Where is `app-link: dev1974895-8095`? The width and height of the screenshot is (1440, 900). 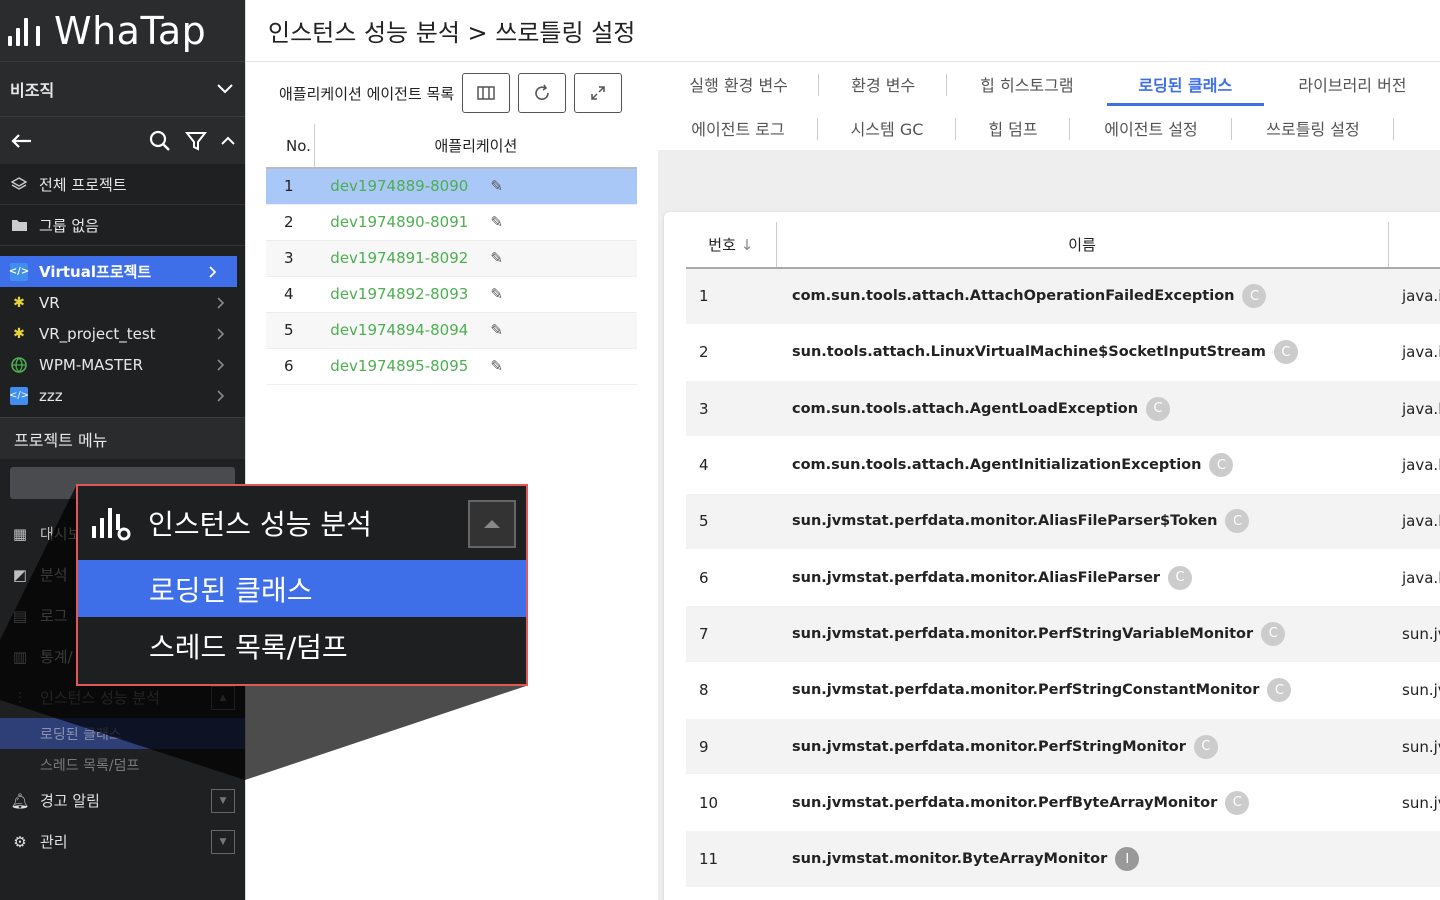
app-link: dev1974895-8095 is located at coordinates (399, 366).